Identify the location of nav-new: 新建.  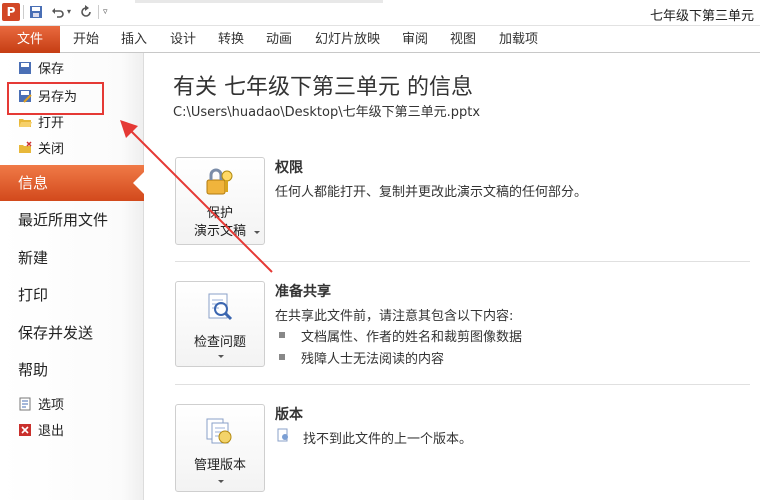
(72, 258).